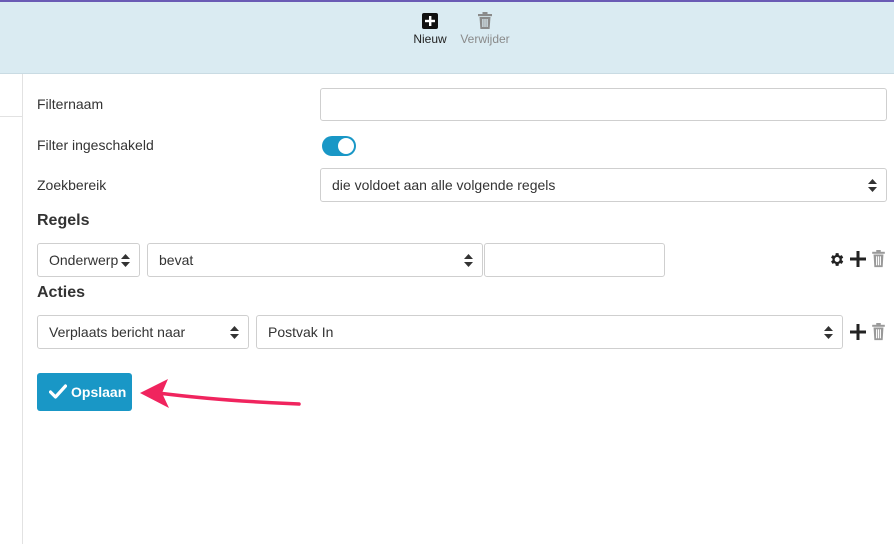 The height and width of the screenshot is (544, 894). What do you see at coordinates (70, 104) in the screenshot?
I see `filter-name-label: Filternaam` at bounding box center [70, 104].